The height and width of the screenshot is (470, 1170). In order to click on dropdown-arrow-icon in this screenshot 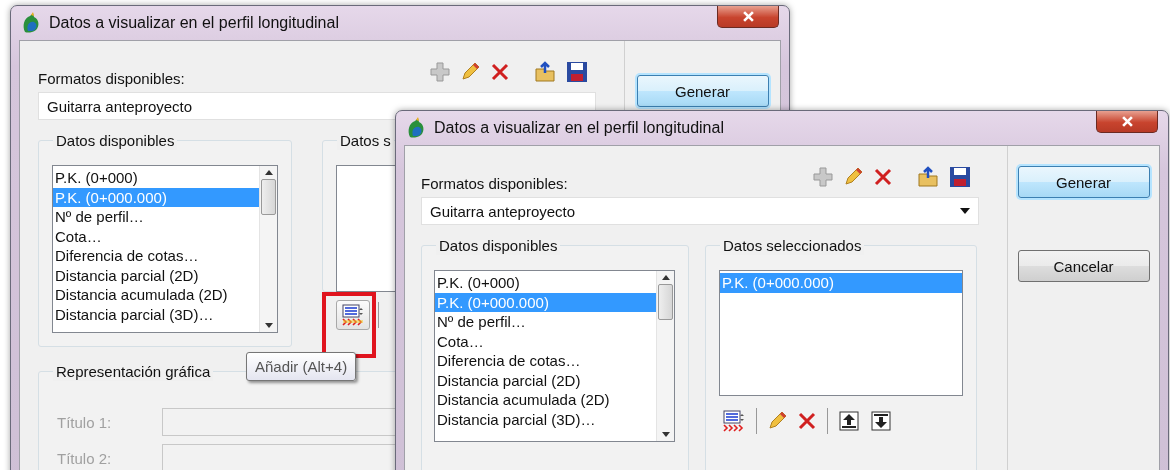, I will do `click(965, 211)`.